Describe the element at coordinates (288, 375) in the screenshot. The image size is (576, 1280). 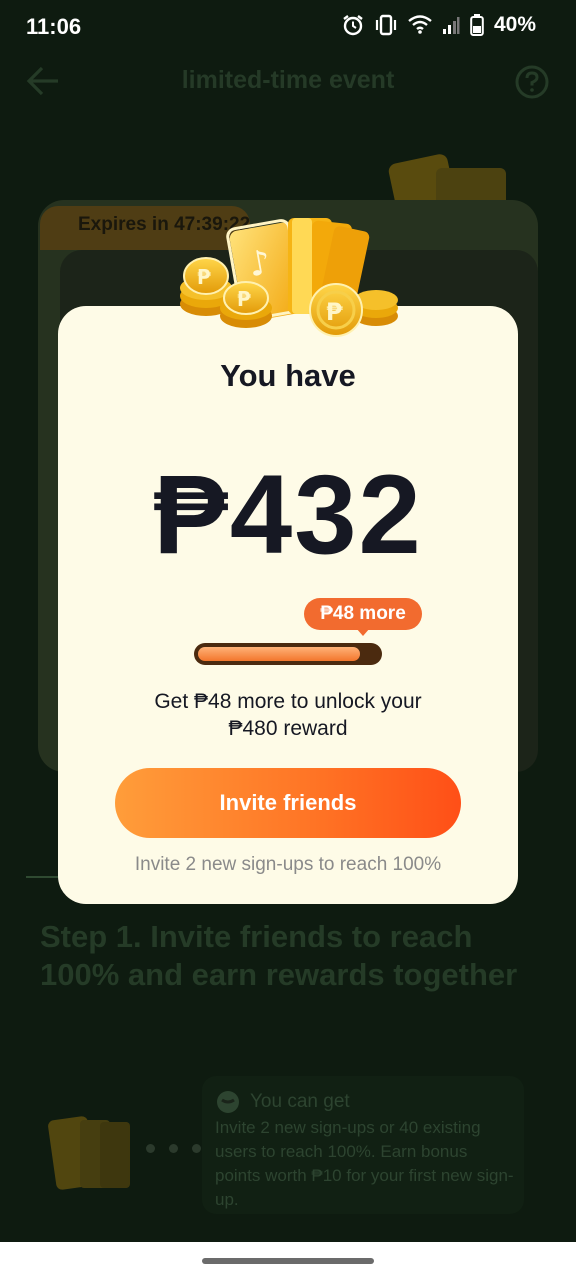
I see `modal-title: You have` at that location.